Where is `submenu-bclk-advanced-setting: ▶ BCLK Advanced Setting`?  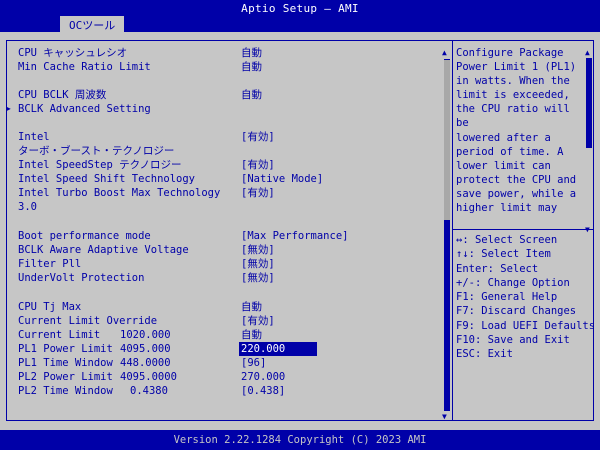
submenu-bclk-advanced-setting: ▶ BCLK Advanced Setting is located at coordinates (222, 109).